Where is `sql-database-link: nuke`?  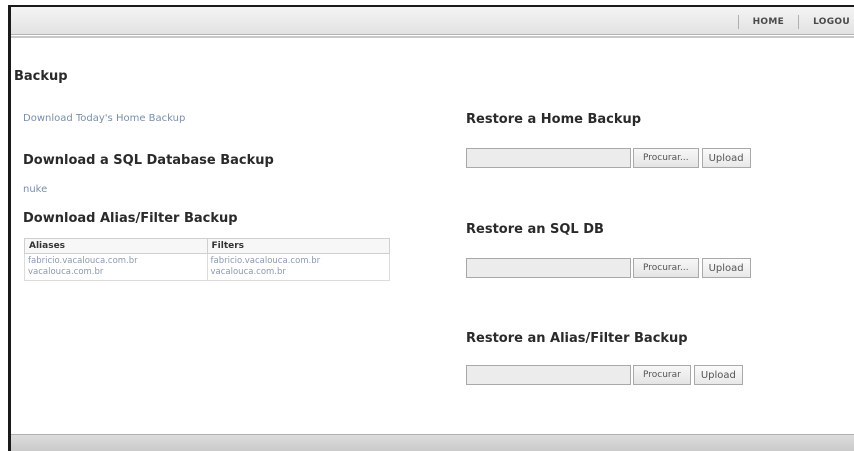 sql-database-link: nuke is located at coordinates (35, 189).